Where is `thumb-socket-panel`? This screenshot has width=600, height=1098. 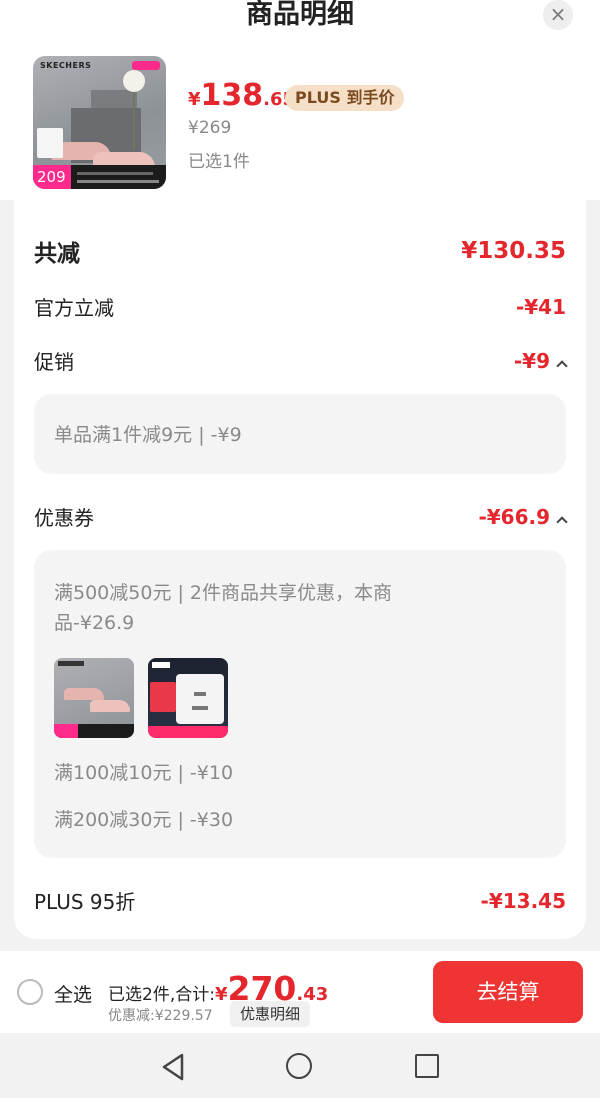 thumb-socket-panel is located at coordinates (200, 699).